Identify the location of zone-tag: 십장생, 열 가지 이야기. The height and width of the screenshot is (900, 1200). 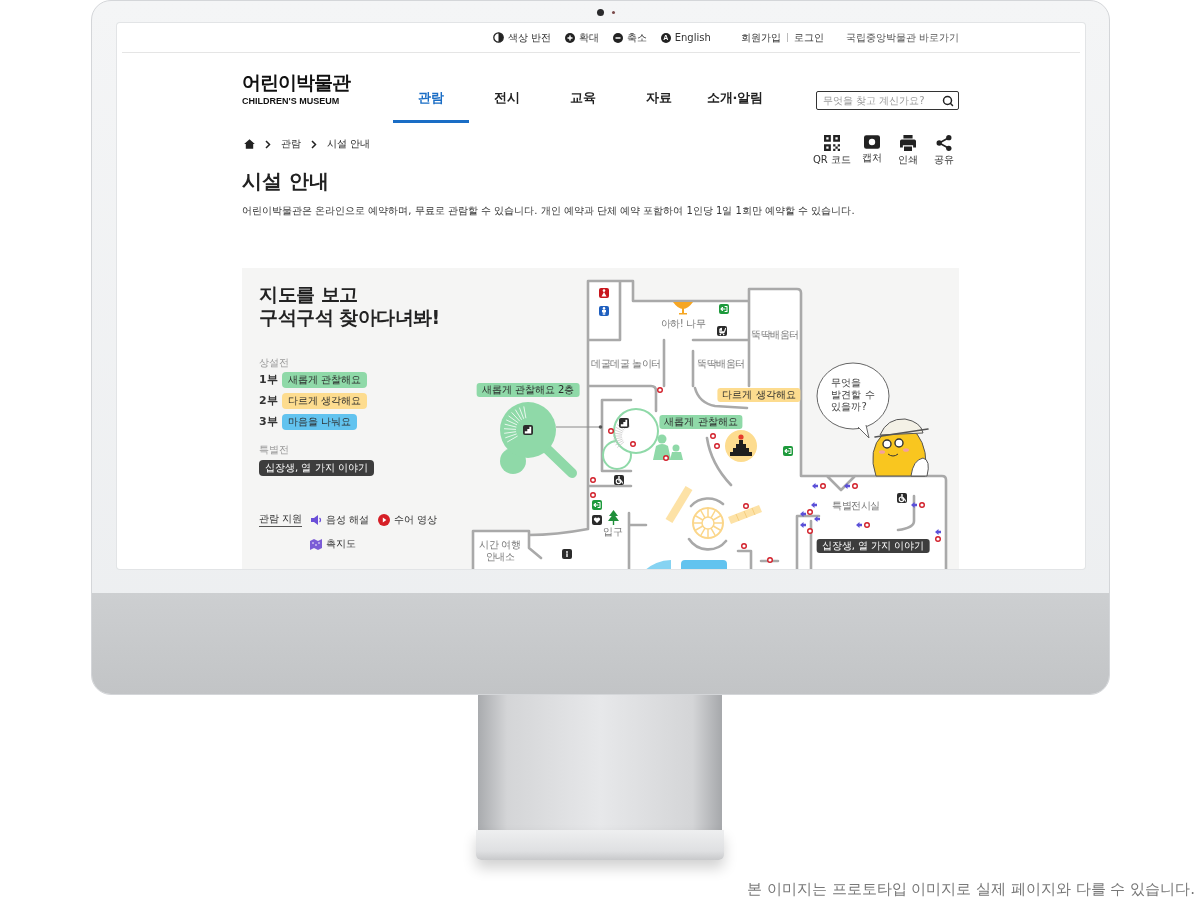
(873, 546).